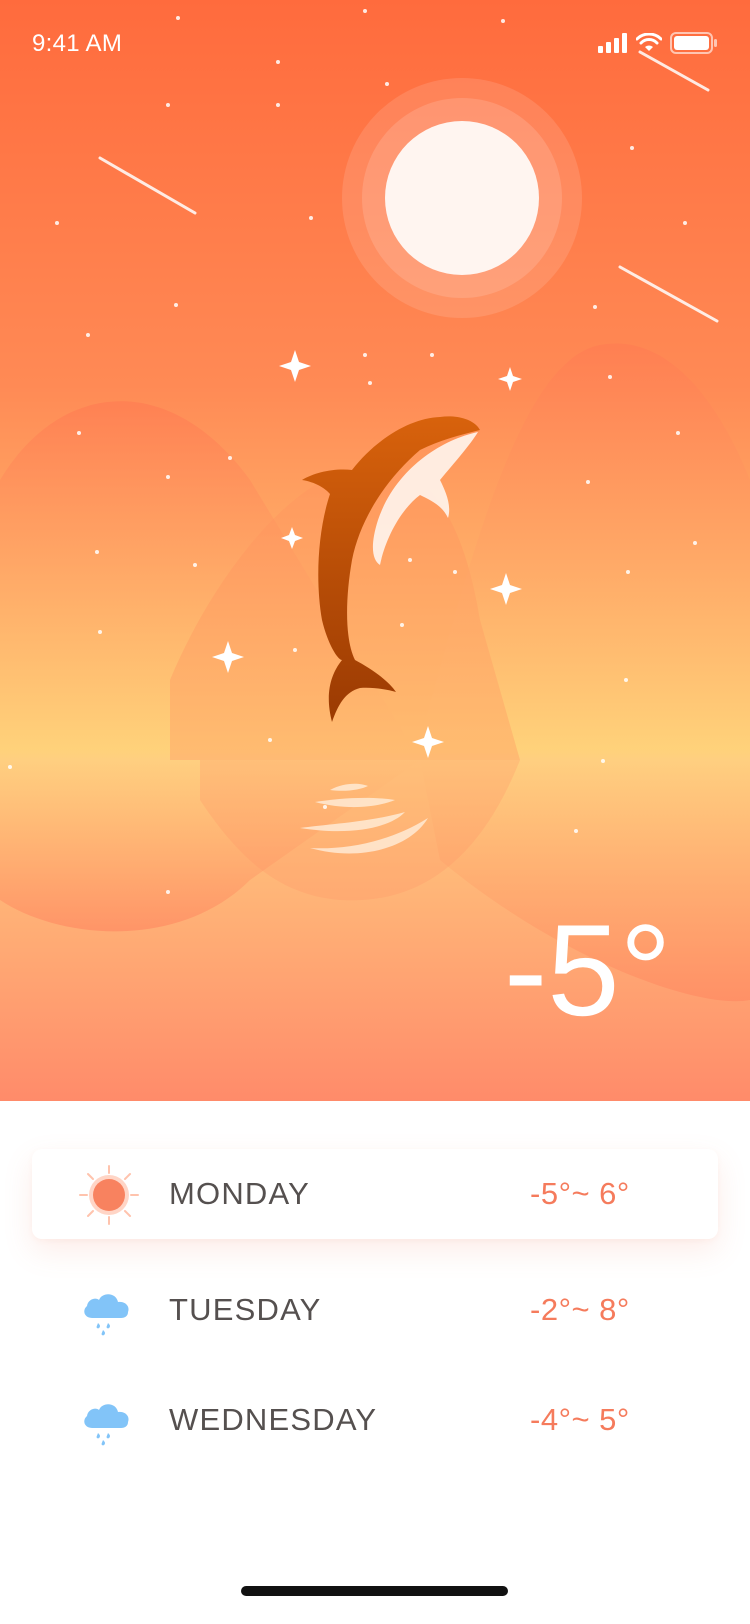 The height and width of the screenshot is (1624, 750). Describe the element at coordinates (580, 1419) in the screenshot. I see `forecast-range: -4°~ 5°` at that location.